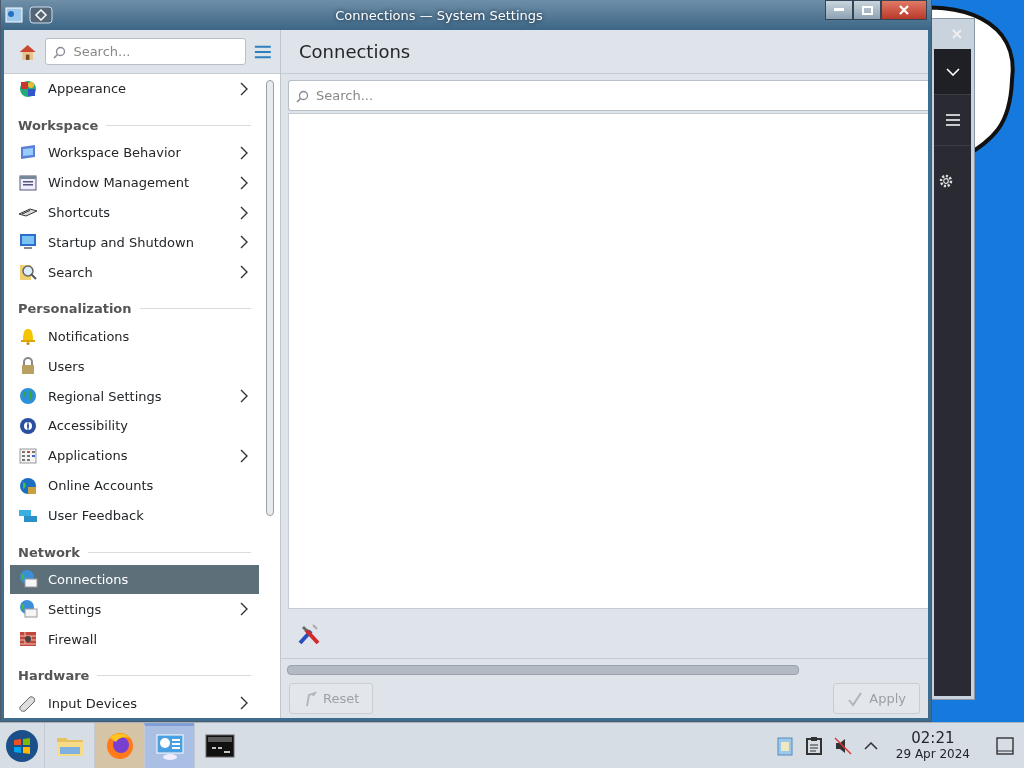 This screenshot has width=1024, height=768. What do you see at coordinates (439, 15) in the screenshot?
I see `window-title: Connections — System Settings` at bounding box center [439, 15].